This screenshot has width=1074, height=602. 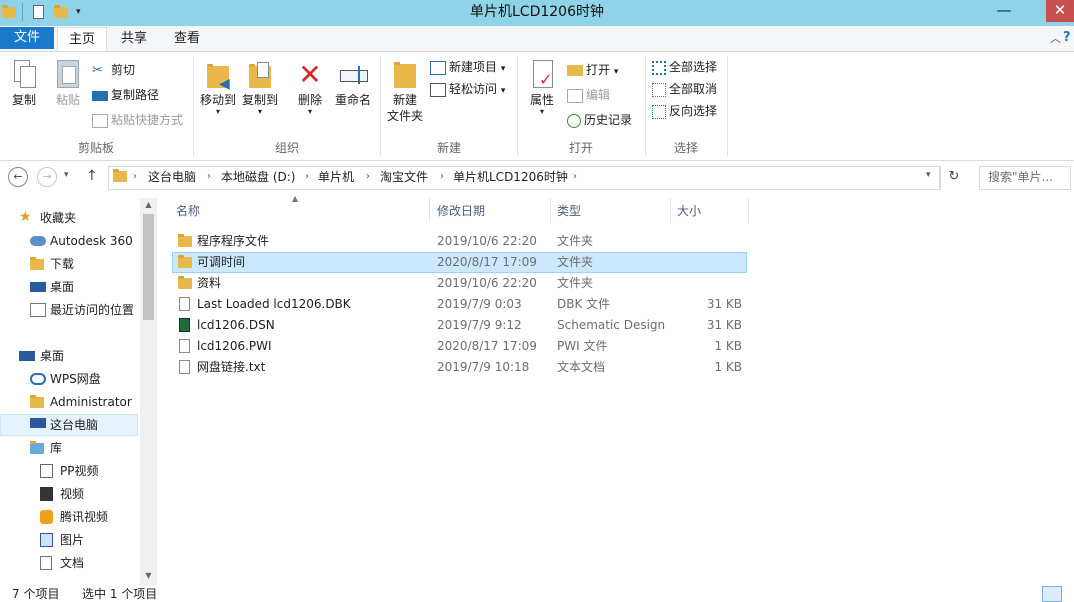 I want to click on file-row: 网盘链接.txt 2019/7/9 10:18 文本文档 1 KB, so click(x=459, y=367).